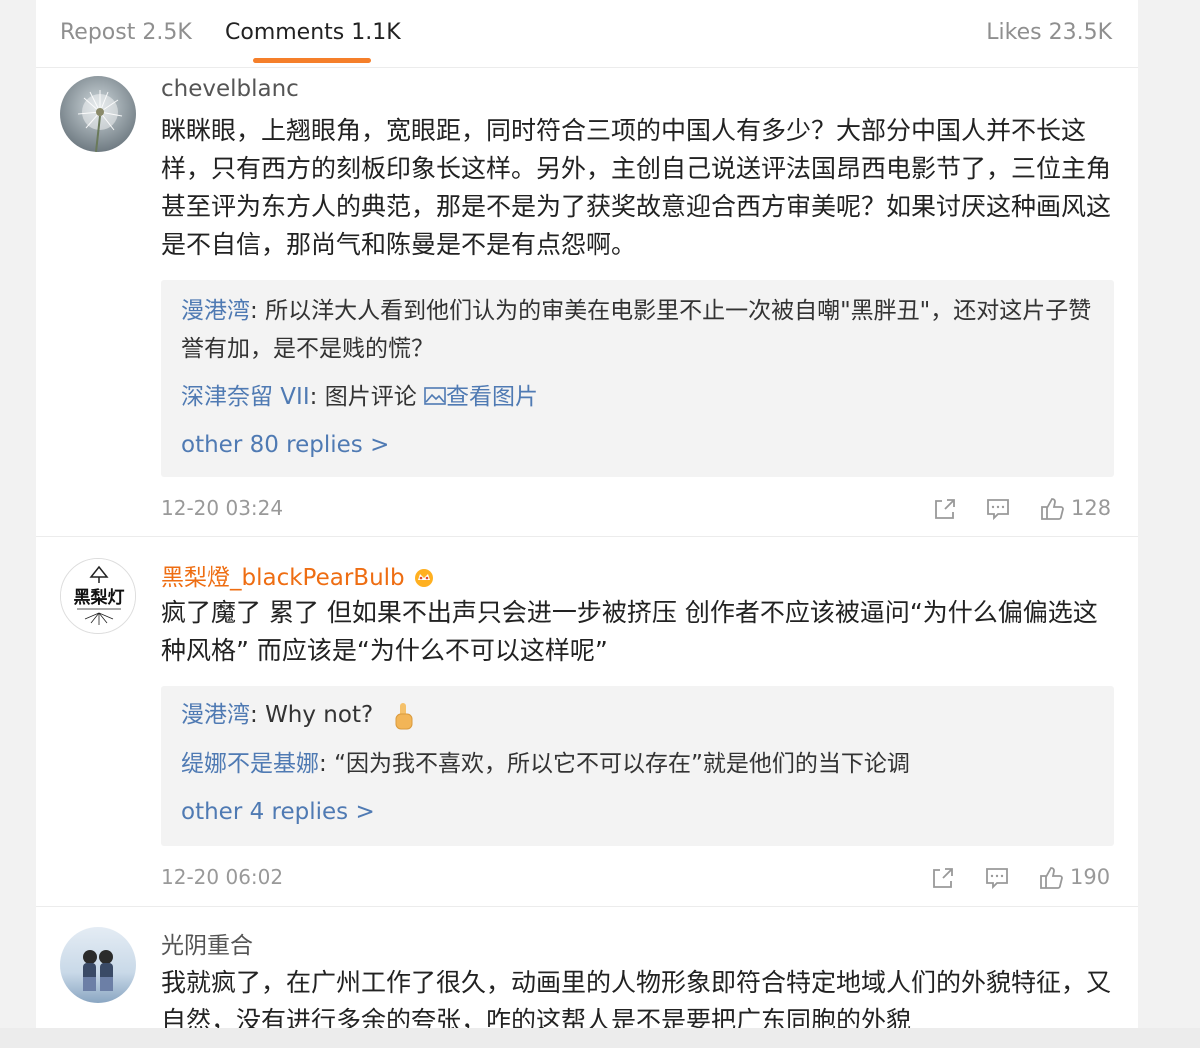 The width and height of the screenshot is (1200, 1048). I want to click on bottom-bar, so click(600, 1038).